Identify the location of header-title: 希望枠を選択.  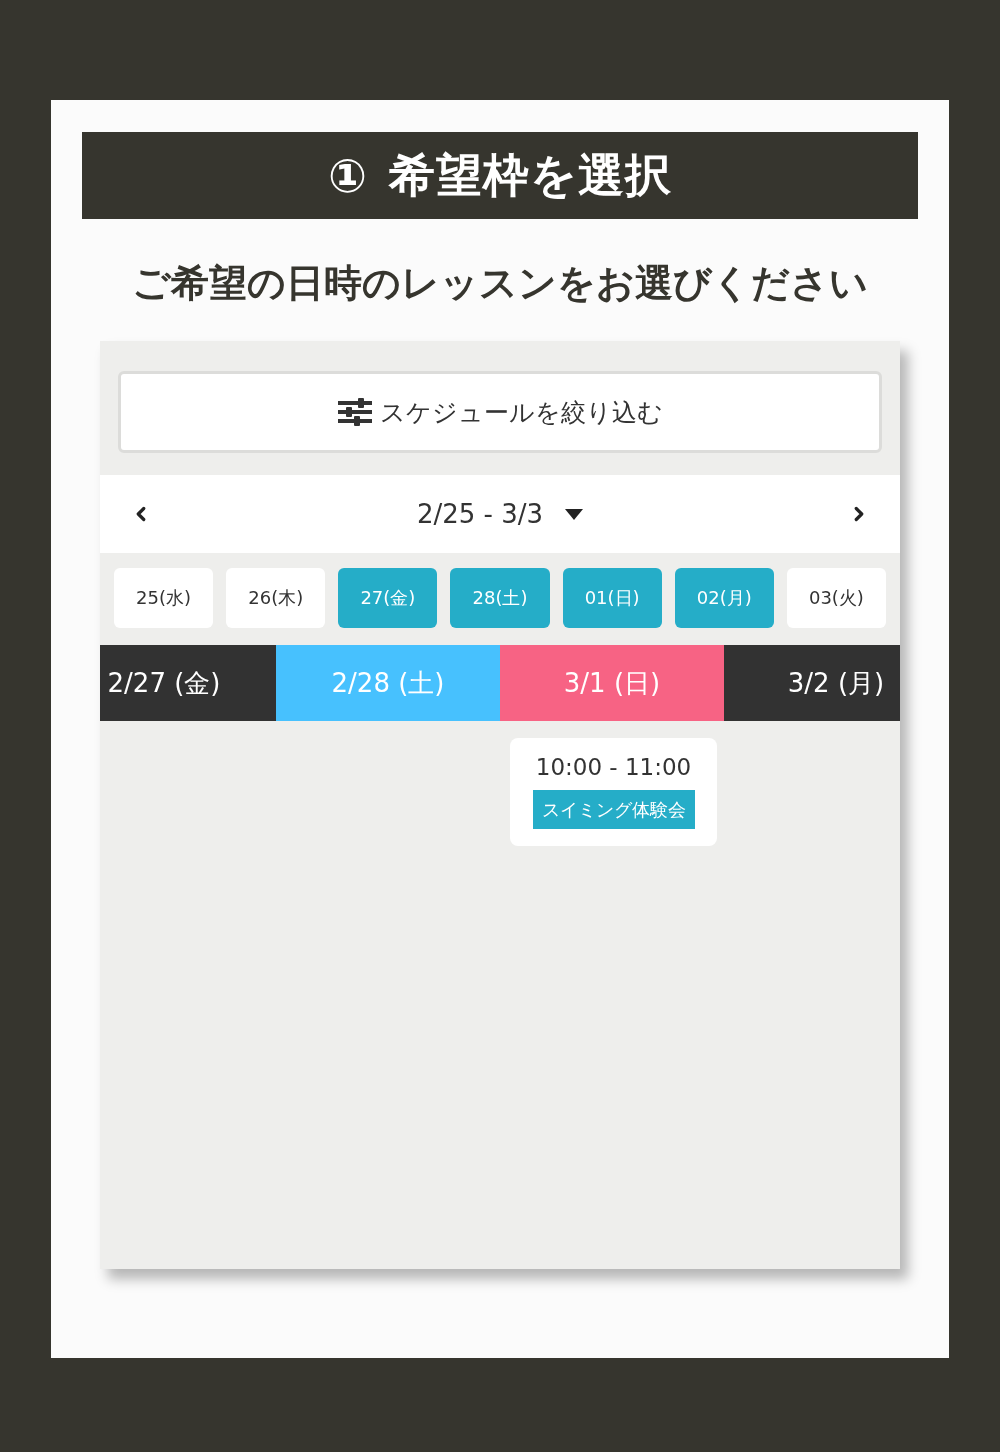
(530, 175).